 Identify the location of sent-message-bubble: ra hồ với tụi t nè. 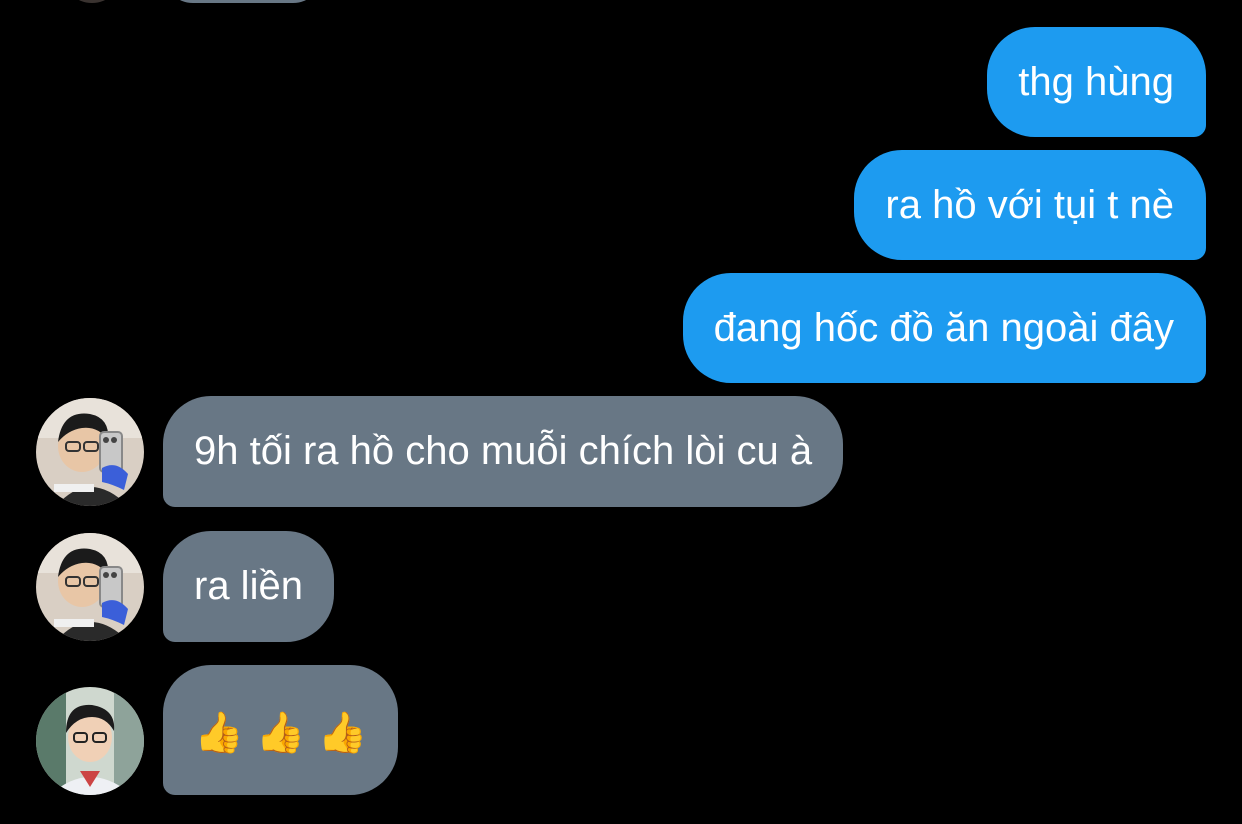
(1030, 205).